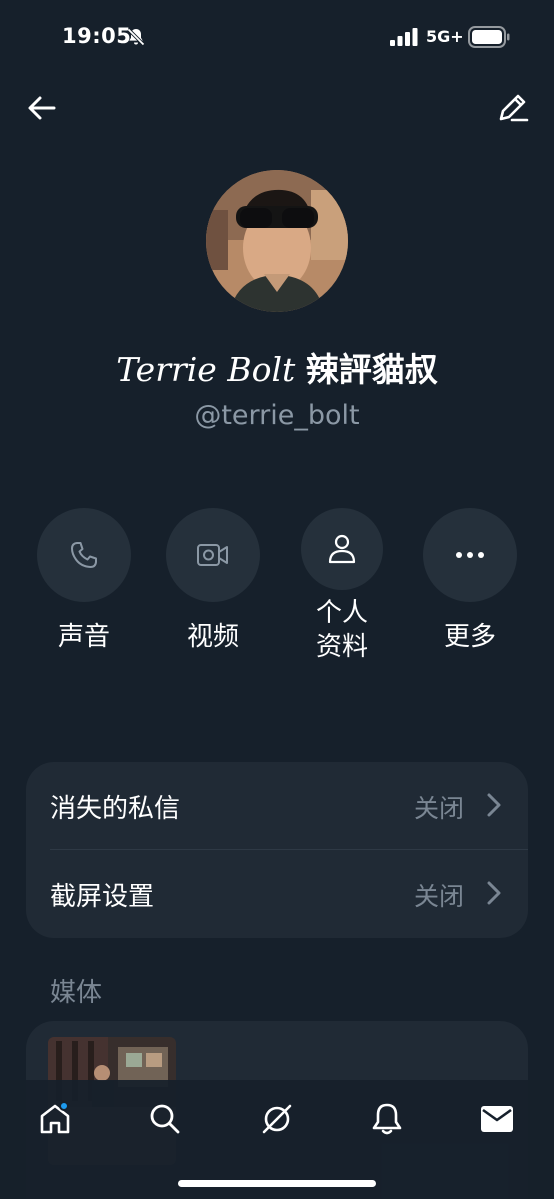 This screenshot has height=1199, width=554. What do you see at coordinates (206, 369) in the screenshot?
I see `display-name-latin: Terrie Bolt` at bounding box center [206, 369].